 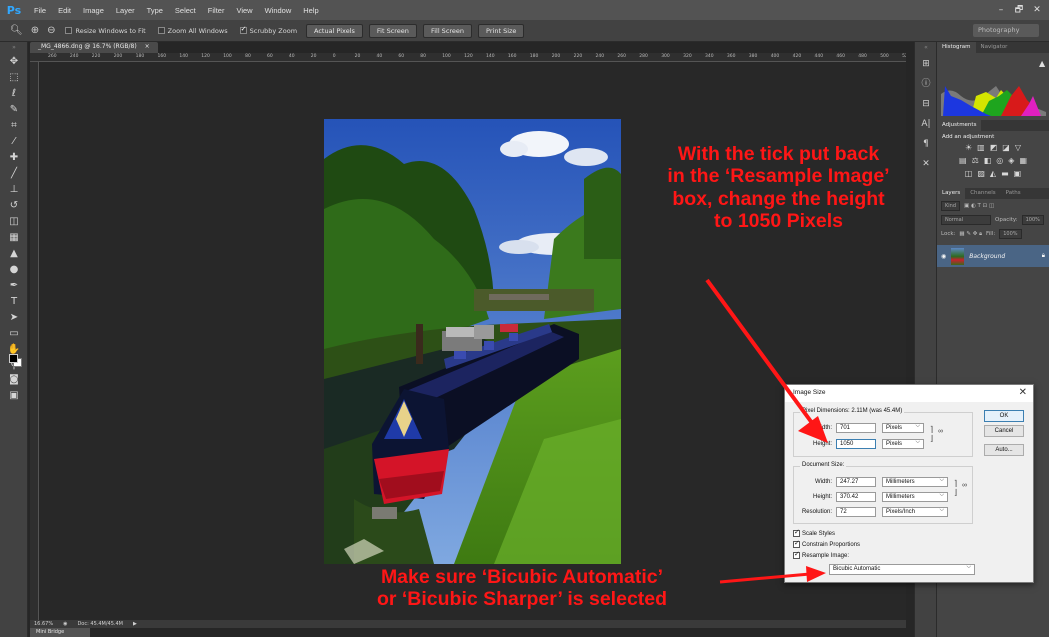 I want to click on blend-mode-select: Normal, so click(x=966, y=220).